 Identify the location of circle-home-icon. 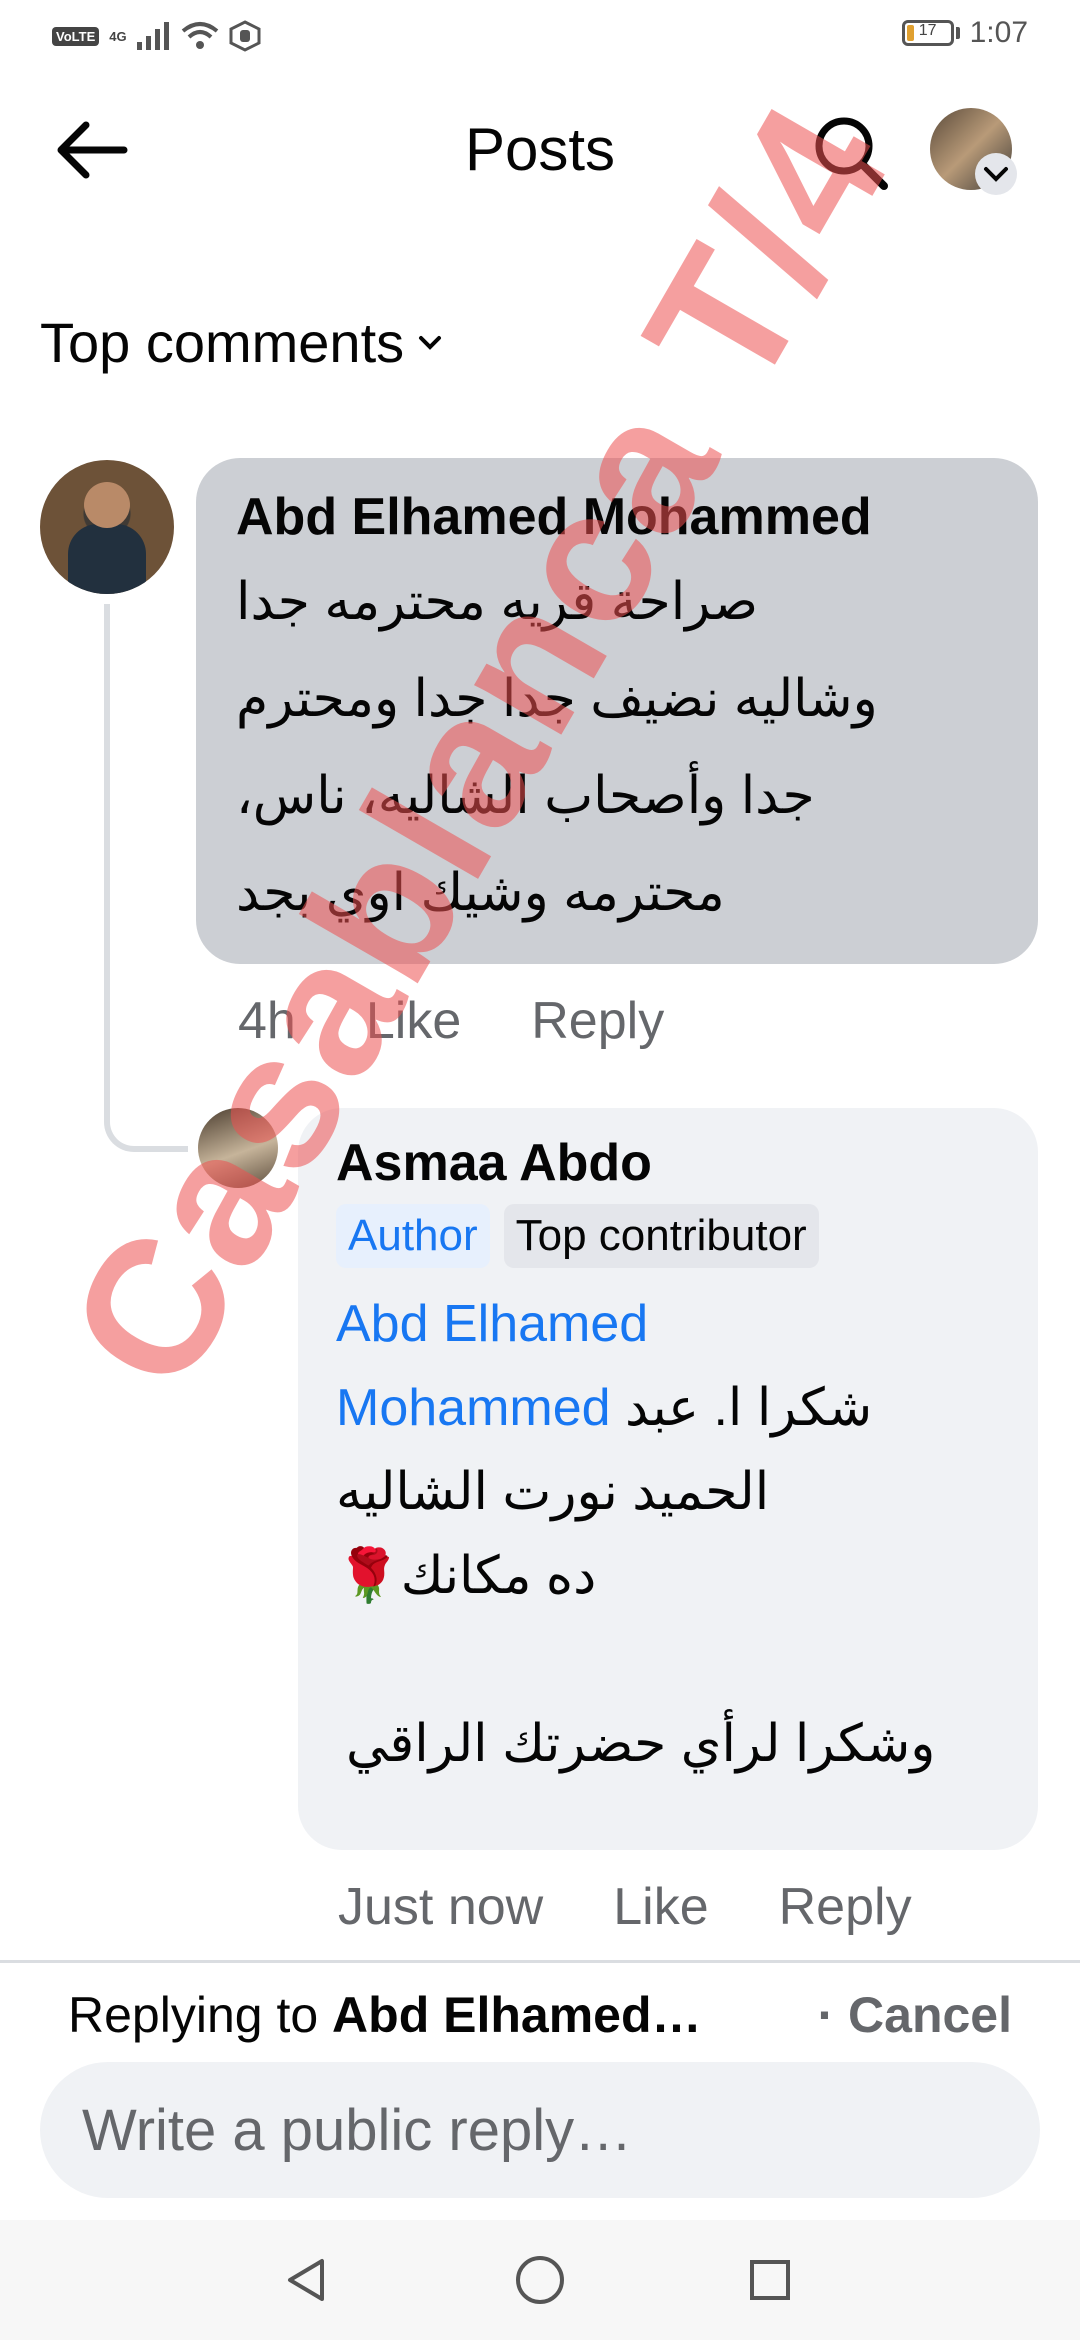
(540, 2280).